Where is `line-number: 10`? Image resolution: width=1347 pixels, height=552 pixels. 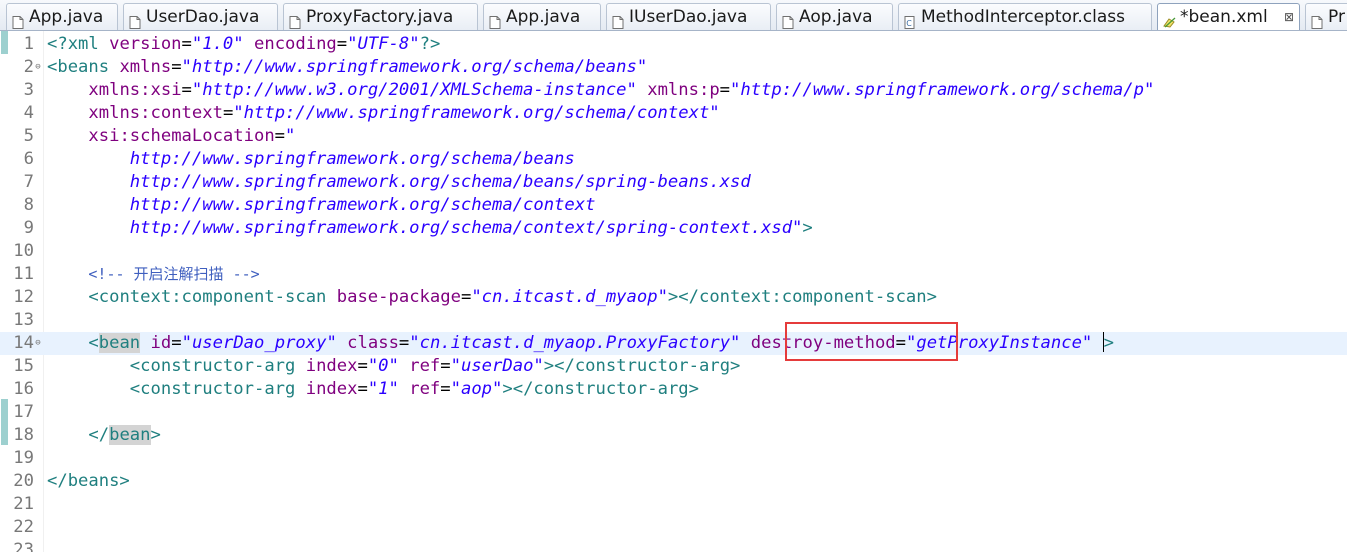
line-number: 10 is located at coordinates (23, 251).